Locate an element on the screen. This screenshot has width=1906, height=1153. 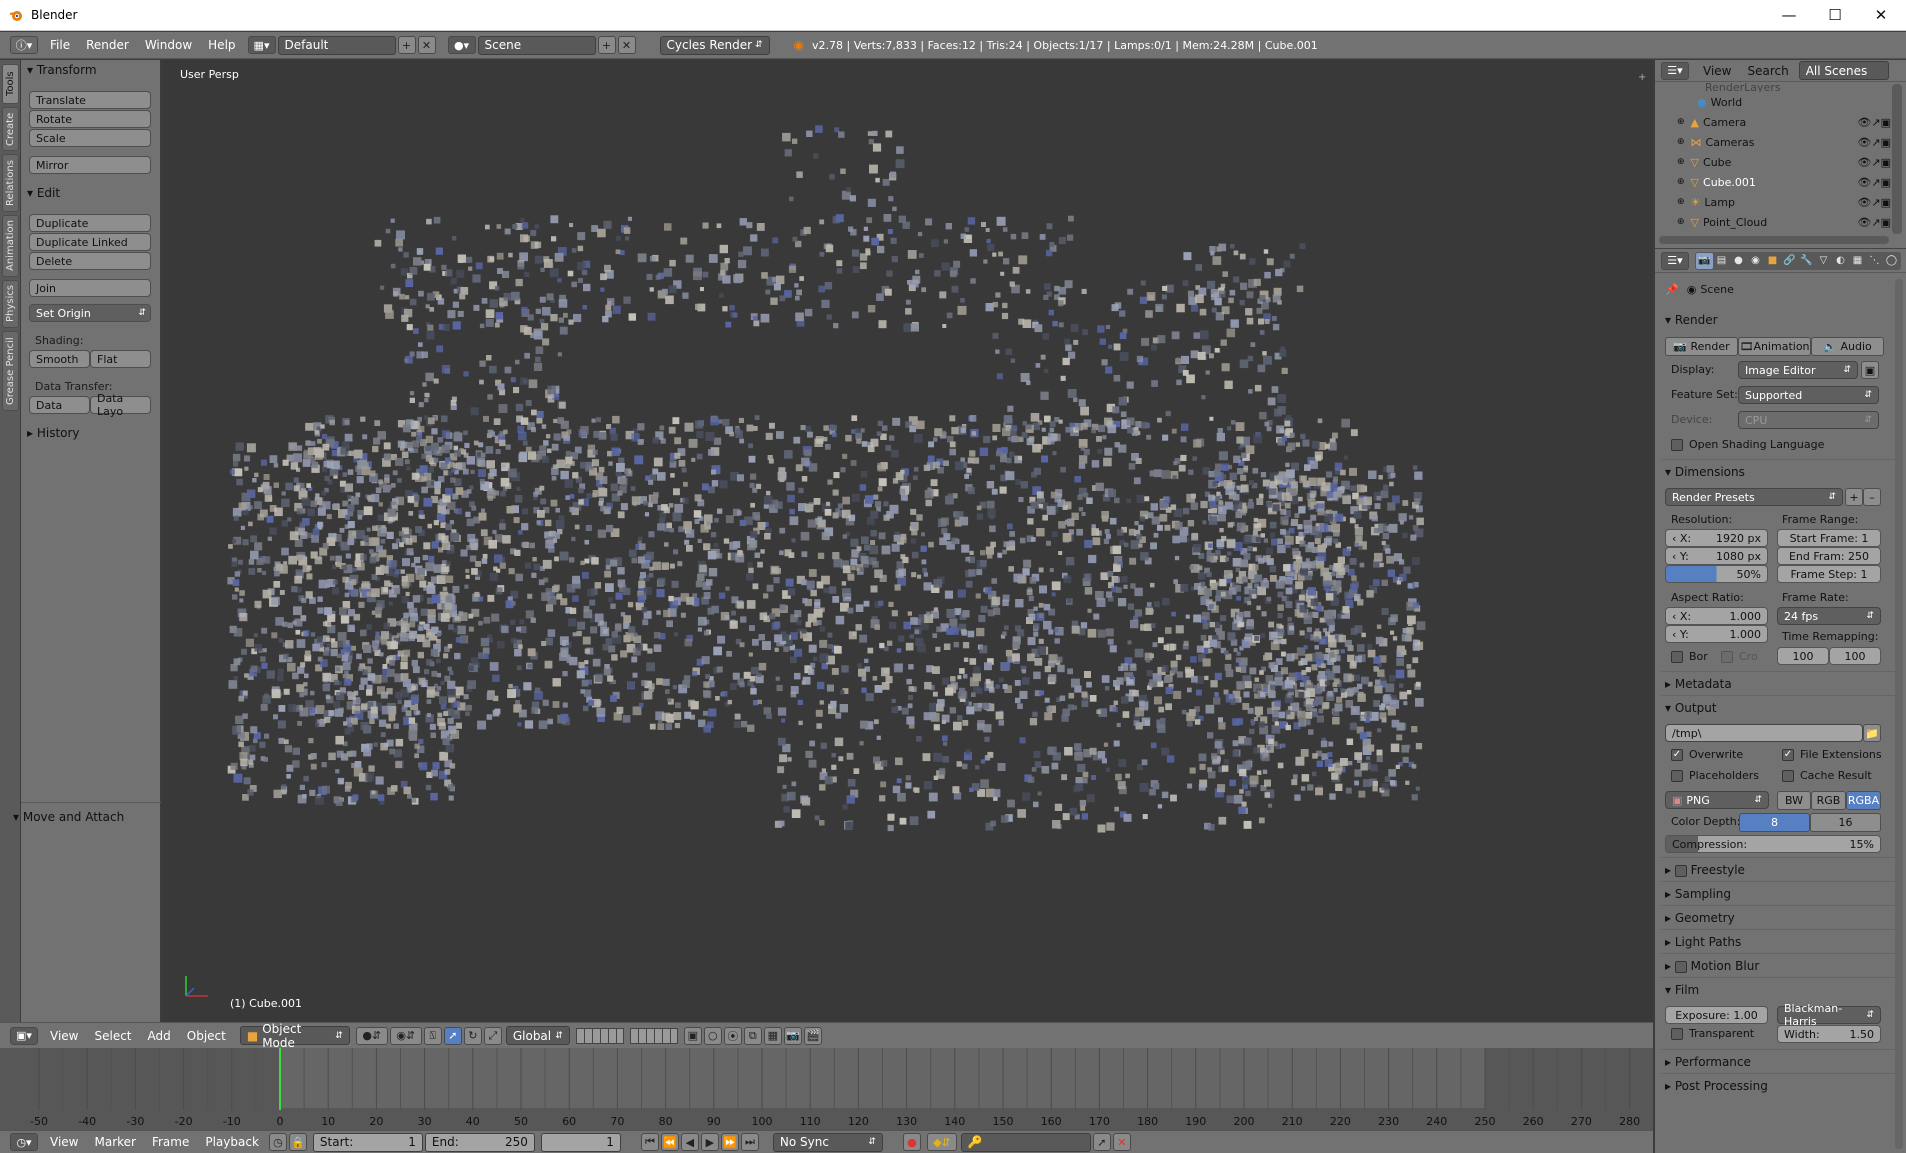
scene-field: Scene is located at coordinates (536, 45).